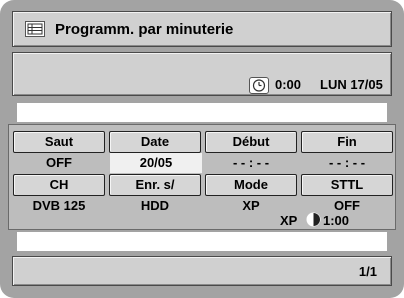 This screenshot has height=298, width=404. I want to click on value-date: 20/05, so click(156, 163).